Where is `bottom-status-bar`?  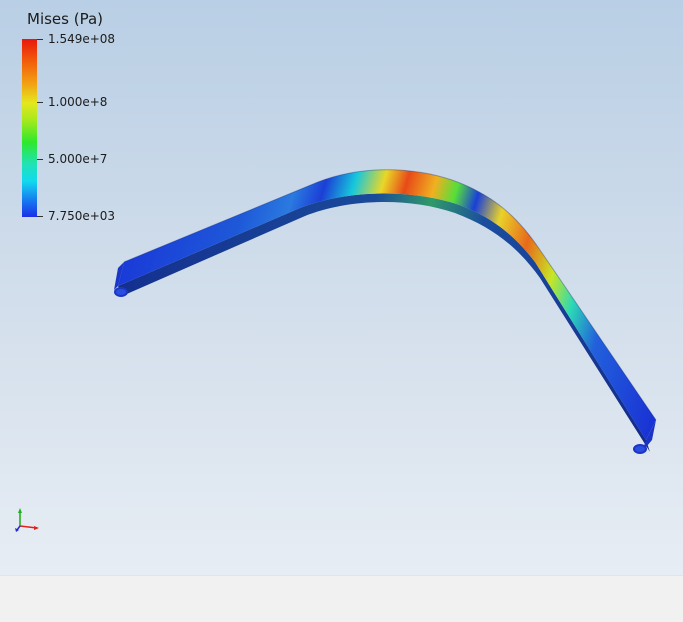
bottom-status-bar is located at coordinates (341, 598).